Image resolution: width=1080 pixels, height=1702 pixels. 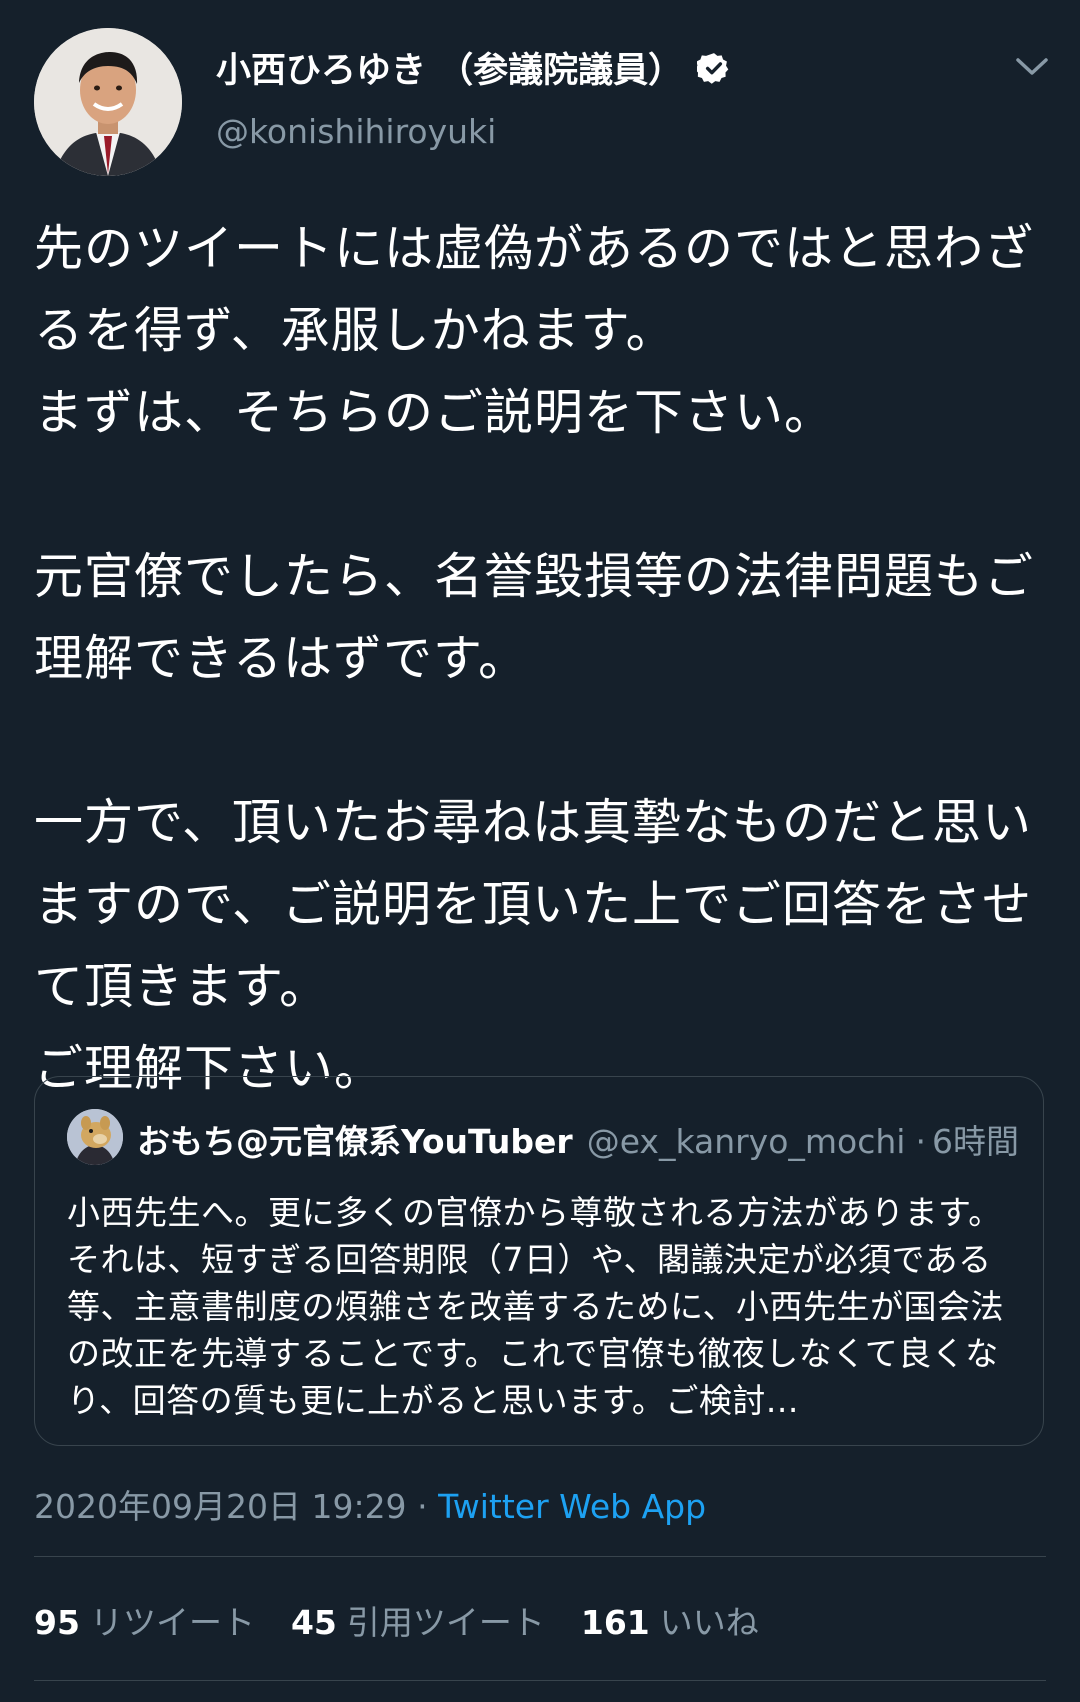 What do you see at coordinates (108, 102) in the screenshot?
I see `author-avatar` at bounding box center [108, 102].